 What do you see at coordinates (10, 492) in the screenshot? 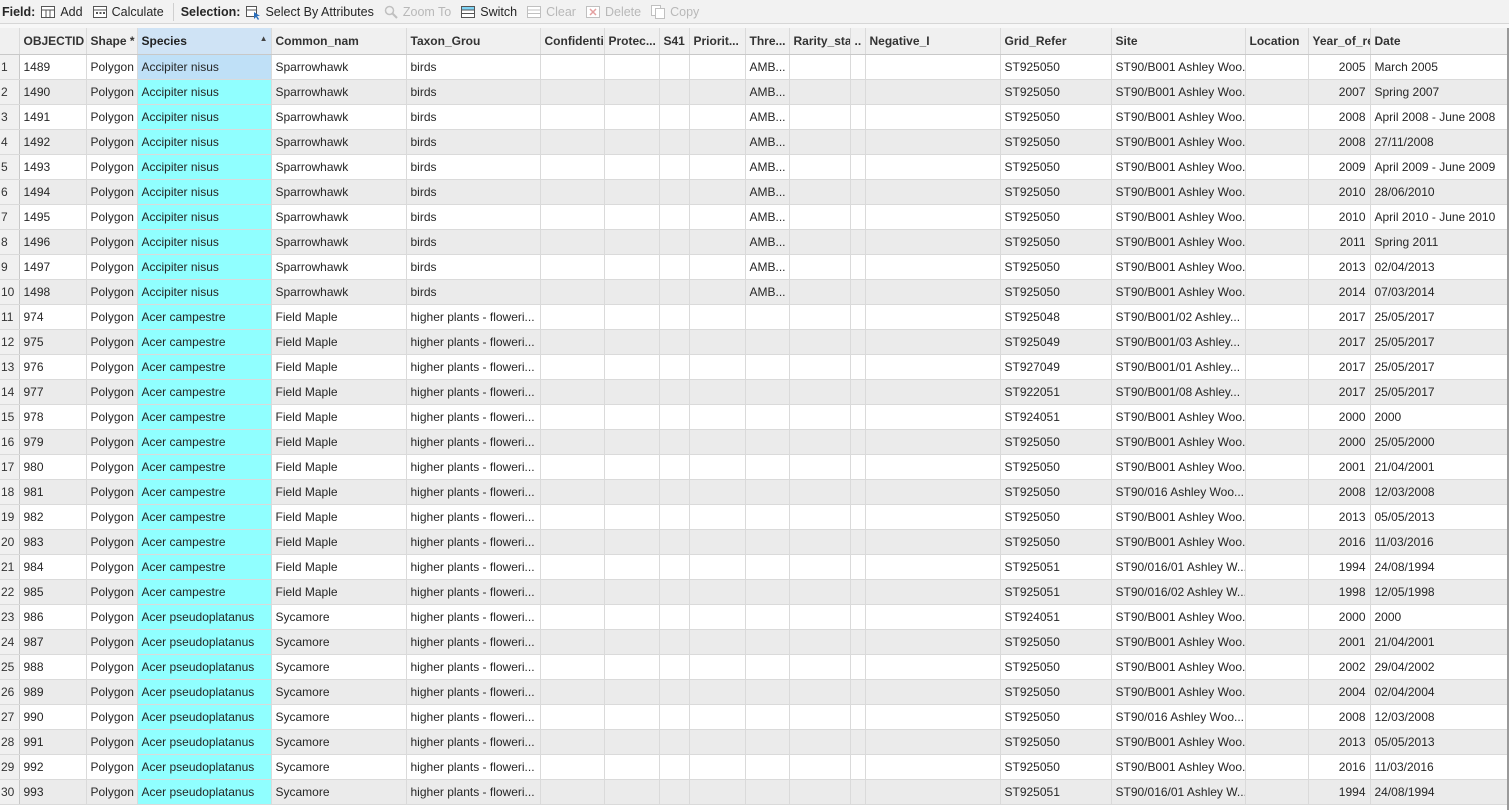
I see `row-number: 18` at bounding box center [10, 492].